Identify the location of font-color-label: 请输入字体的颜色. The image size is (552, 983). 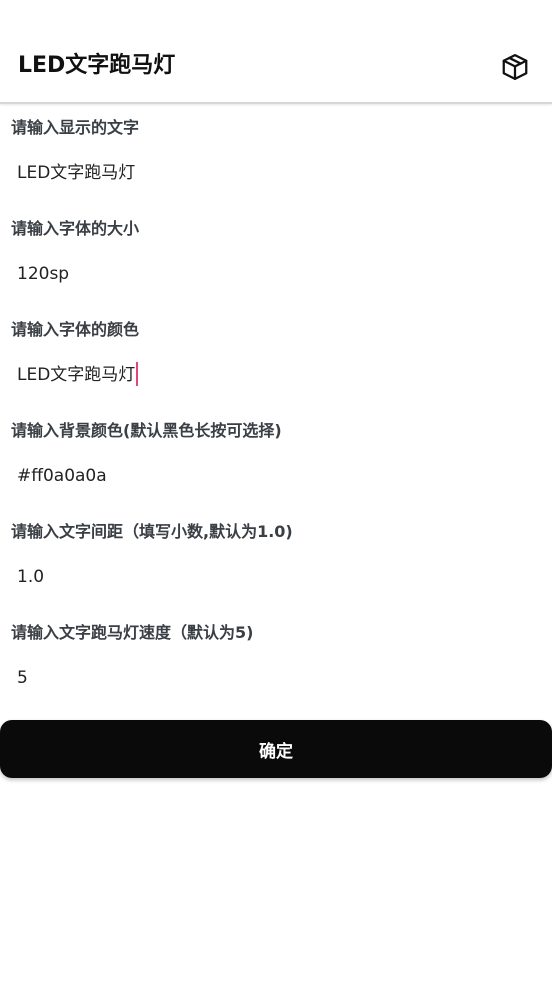
(75, 329).